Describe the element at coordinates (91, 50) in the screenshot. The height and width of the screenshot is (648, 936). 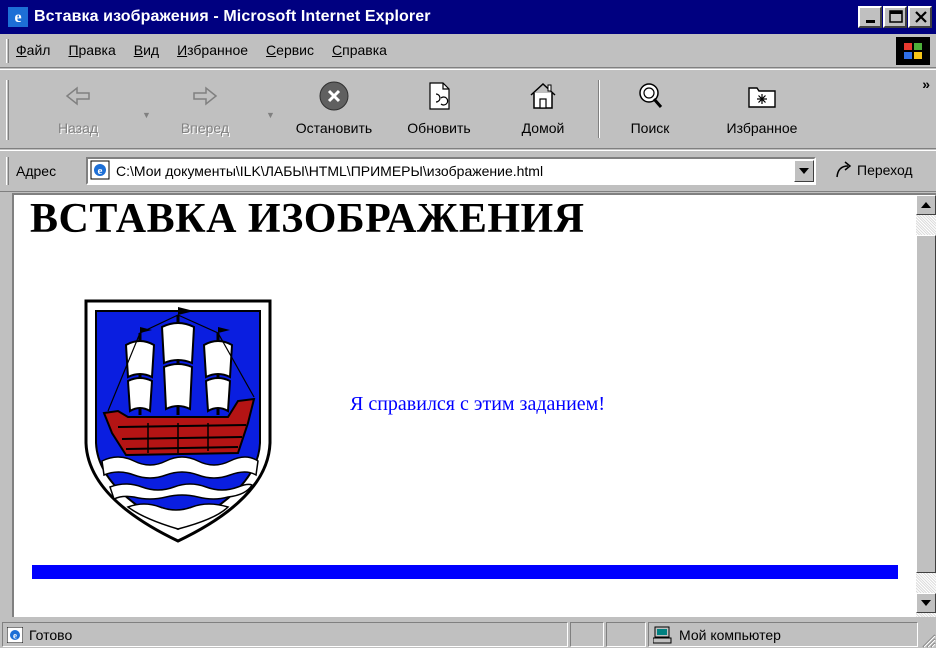
I see `menu-edit: Правка` at that location.